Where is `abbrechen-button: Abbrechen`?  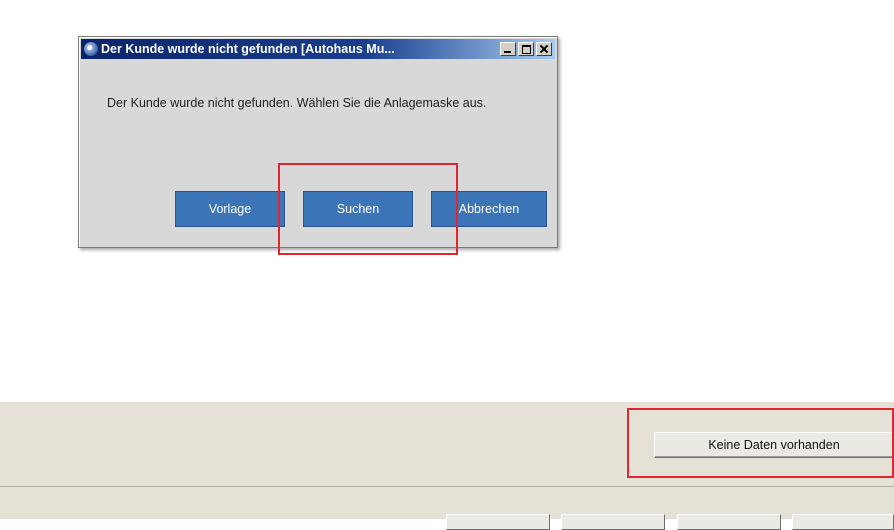
abbrechen-button: Abbrechen is located at coordinates (489, 209).